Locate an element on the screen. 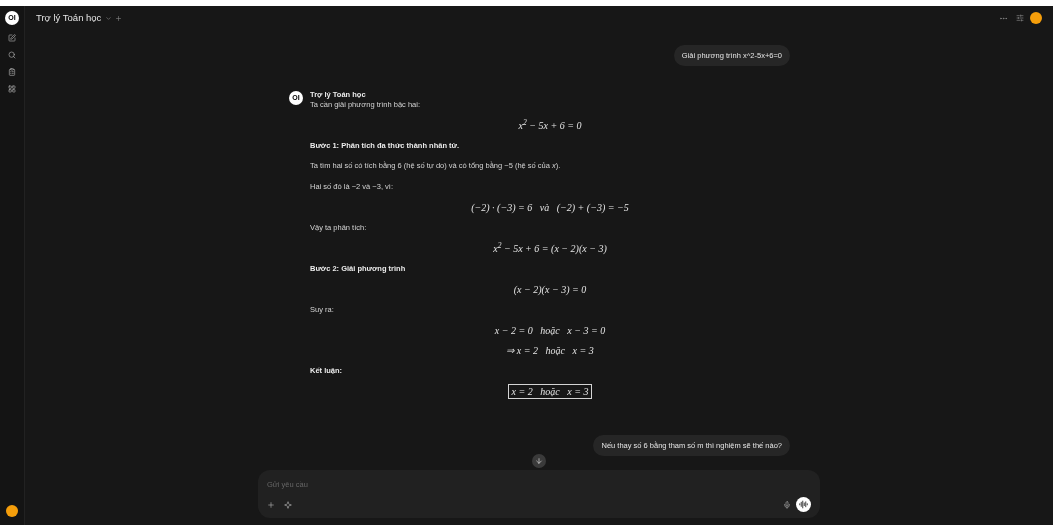 This screenshot has height=525, width=1053. math-equation: ⇒ x = 2 hoặc x = 3 is located at coordinates (550, 351).